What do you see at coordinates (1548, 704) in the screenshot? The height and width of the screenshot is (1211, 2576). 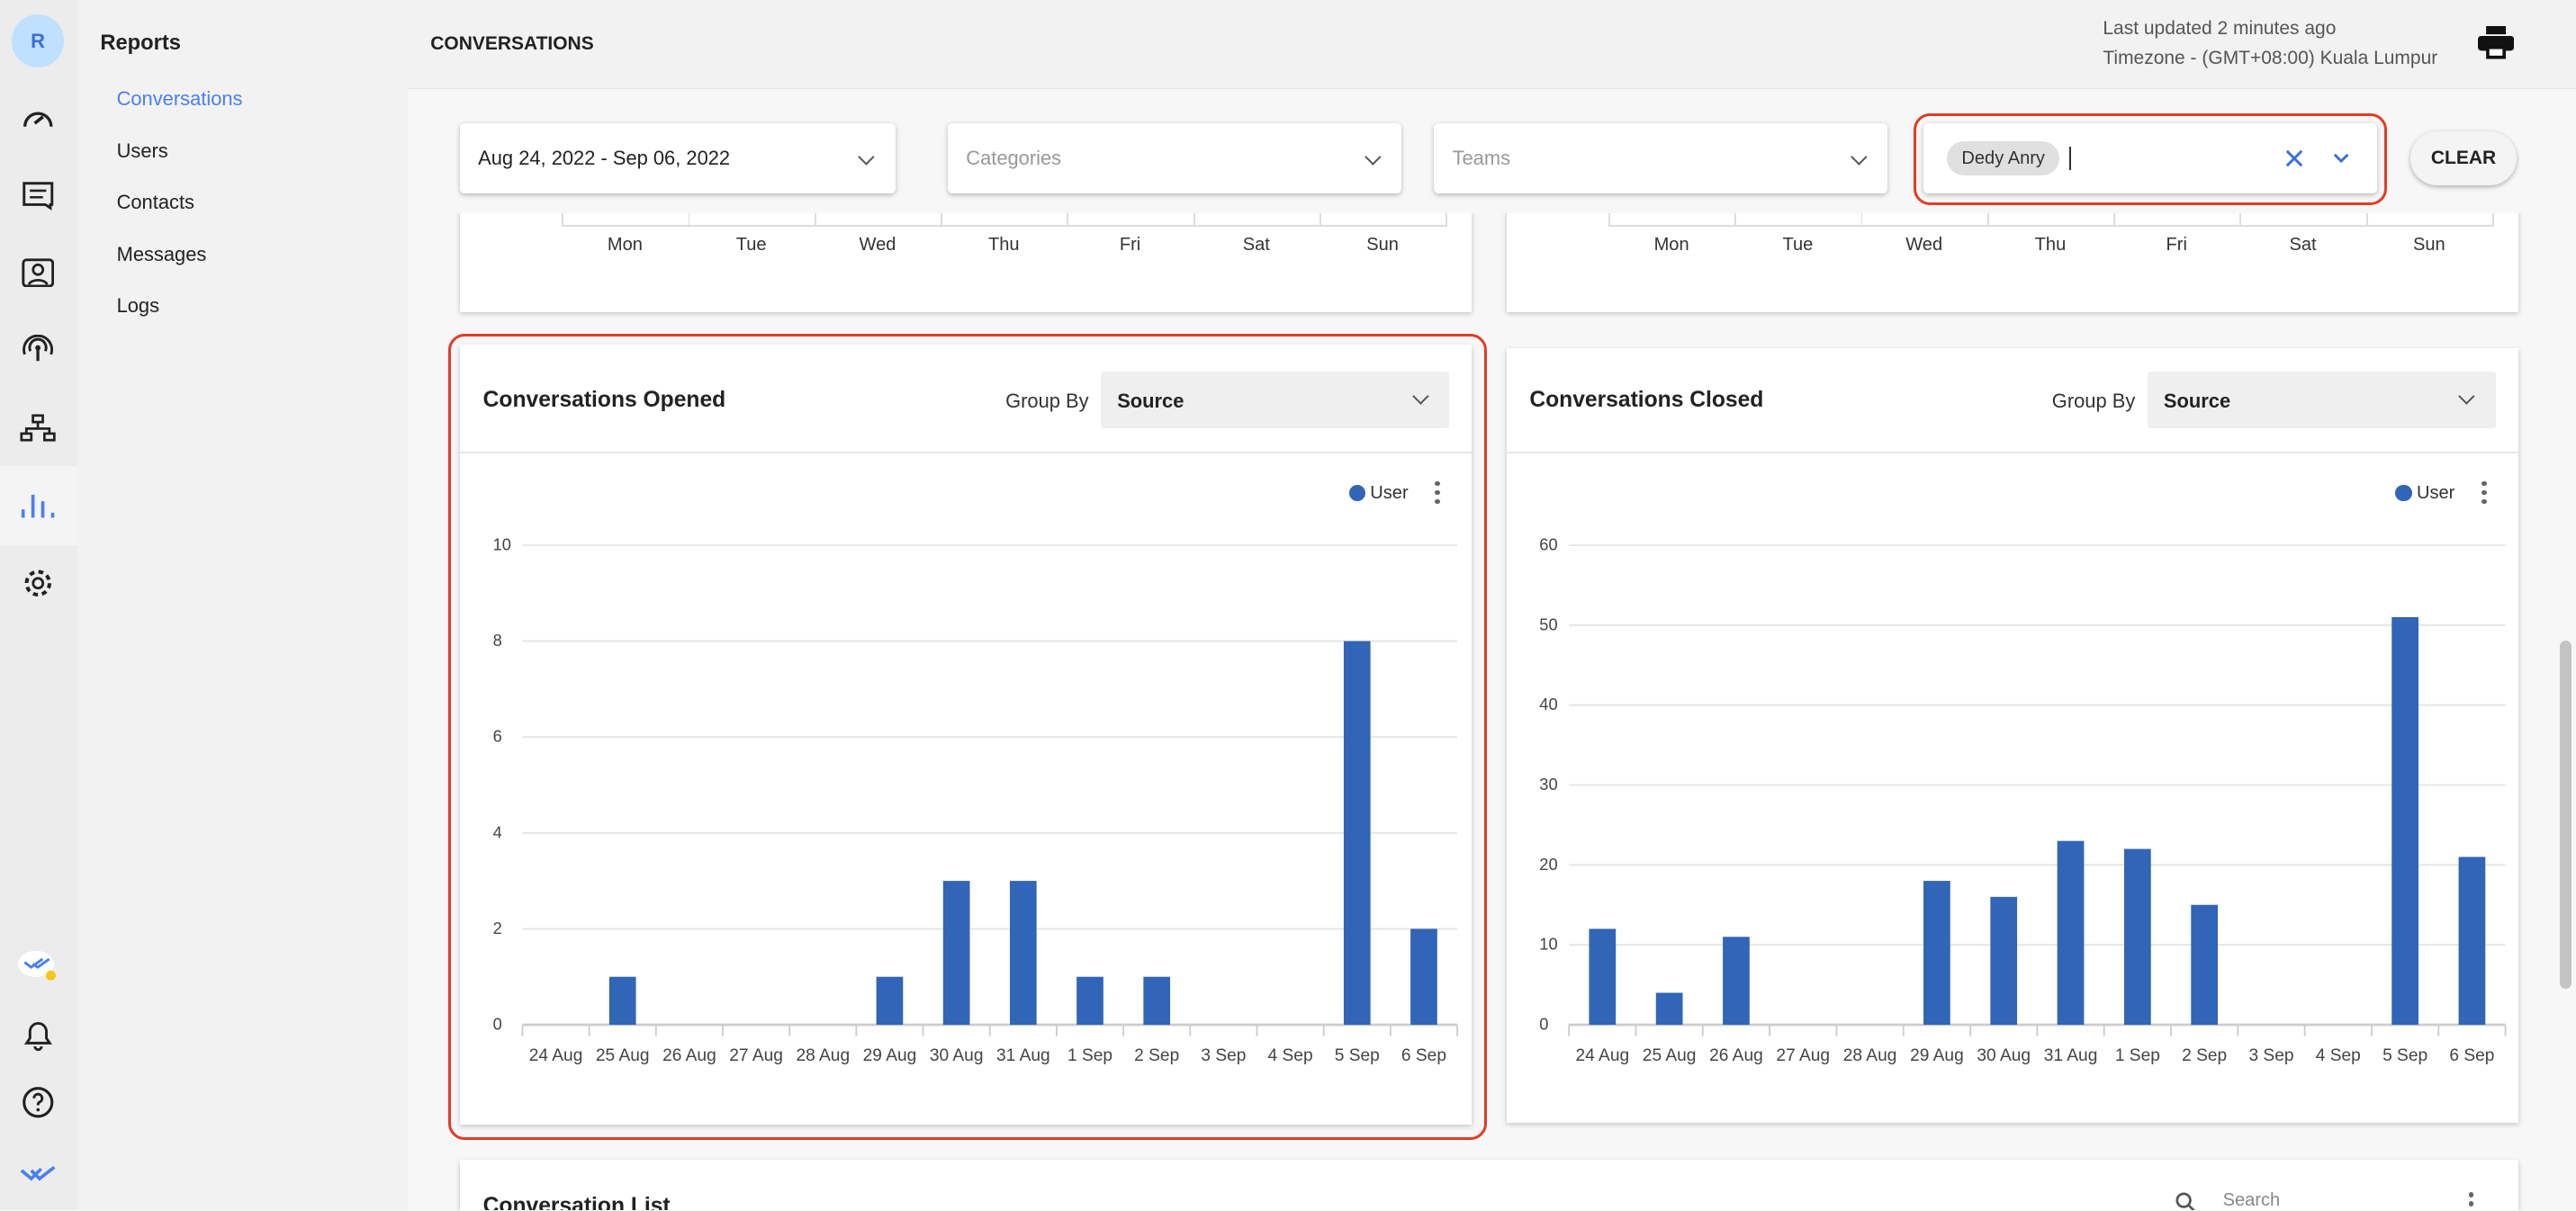 I see `y-tick-label: 40` at bounding box center [1548, 704].